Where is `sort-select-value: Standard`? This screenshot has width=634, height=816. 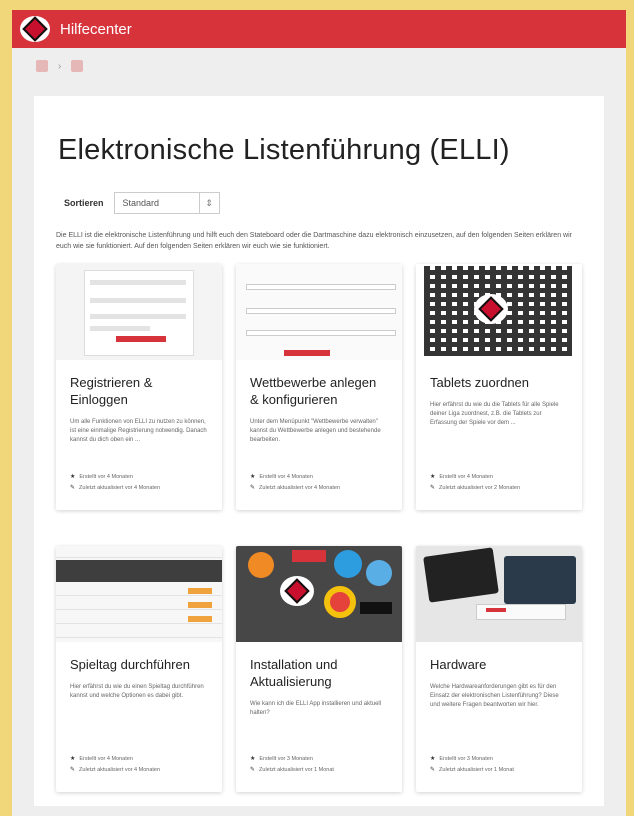 sort-select-value: Standard is located at coordinates (141, 203).